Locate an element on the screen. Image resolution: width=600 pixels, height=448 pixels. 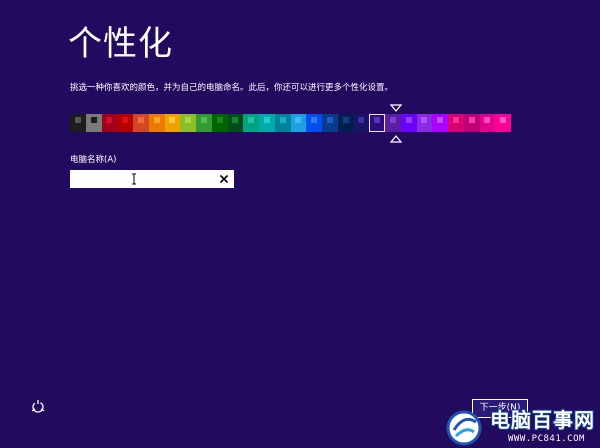
watermark: 电脑百事网 WWW.PC841.COM is located at coordinates (522, 427).